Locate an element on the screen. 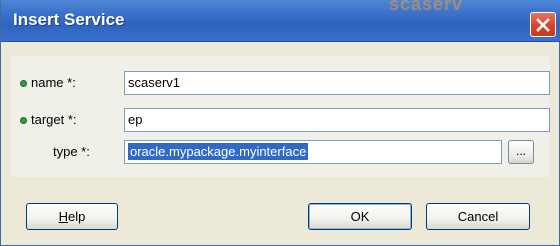  target-row: target *: ep is located at coordinates (280, 120).